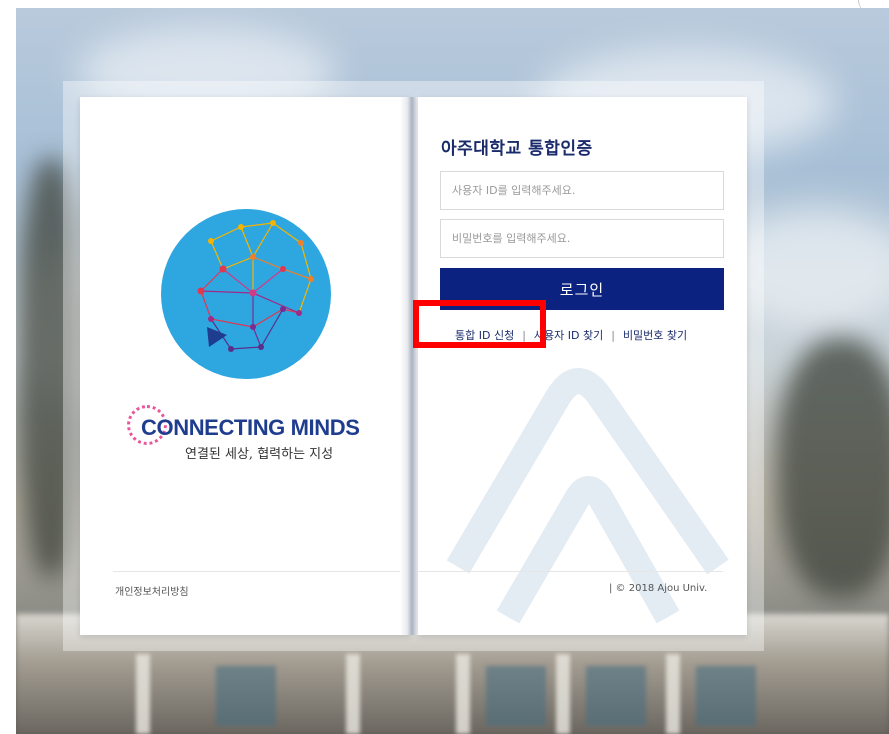  What do you see at coordinates (152, 590) in the screenshot?
I see `privacy-policy-link: 개인정보처리방침` at bounding box center [152, 590].